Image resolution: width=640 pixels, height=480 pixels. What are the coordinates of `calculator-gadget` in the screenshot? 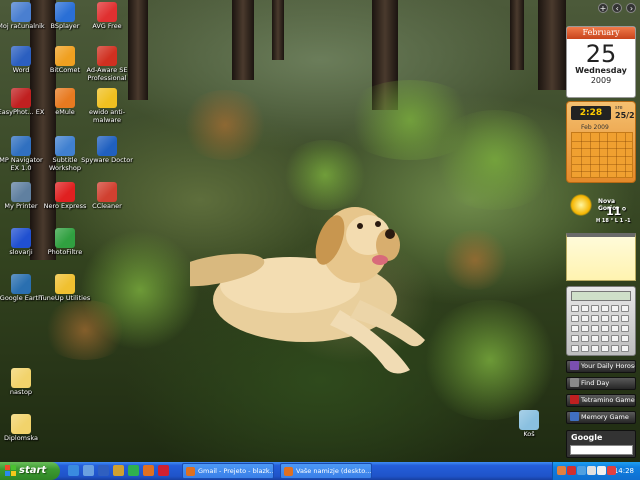 It's located at (601, 321).